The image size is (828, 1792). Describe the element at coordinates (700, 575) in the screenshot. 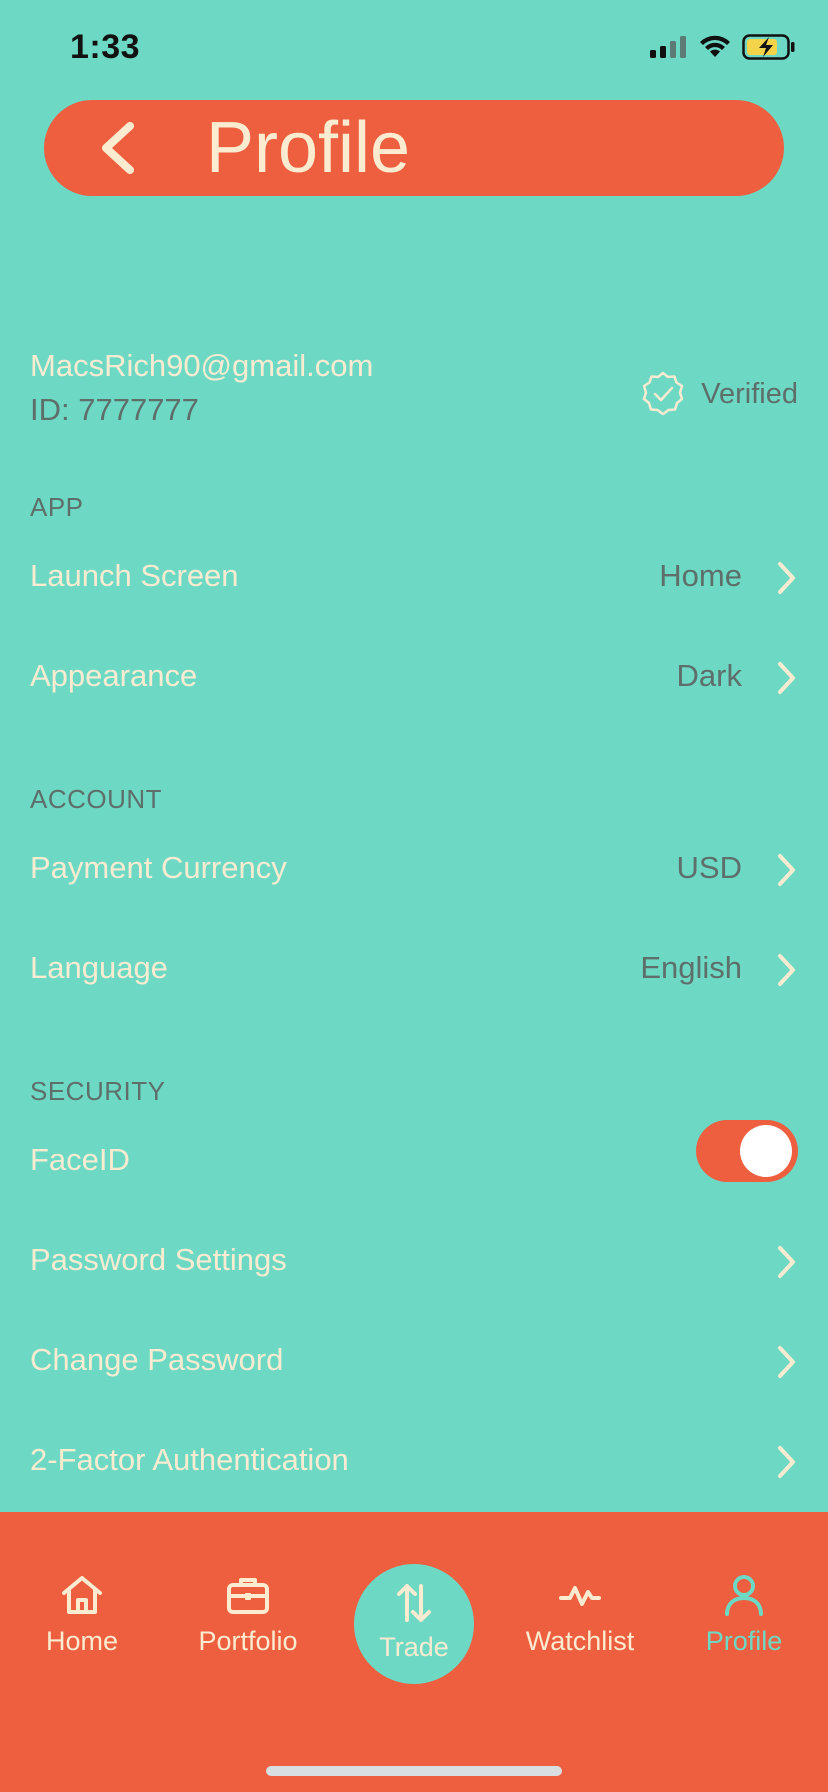

I see `row-value: Home` at that location.